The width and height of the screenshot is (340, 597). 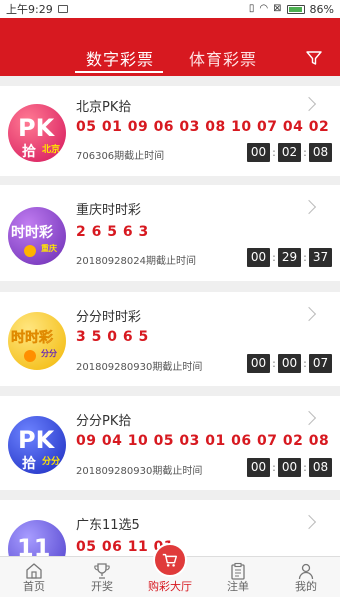 I want to click on cart-icon, so click(x=170, y=560).